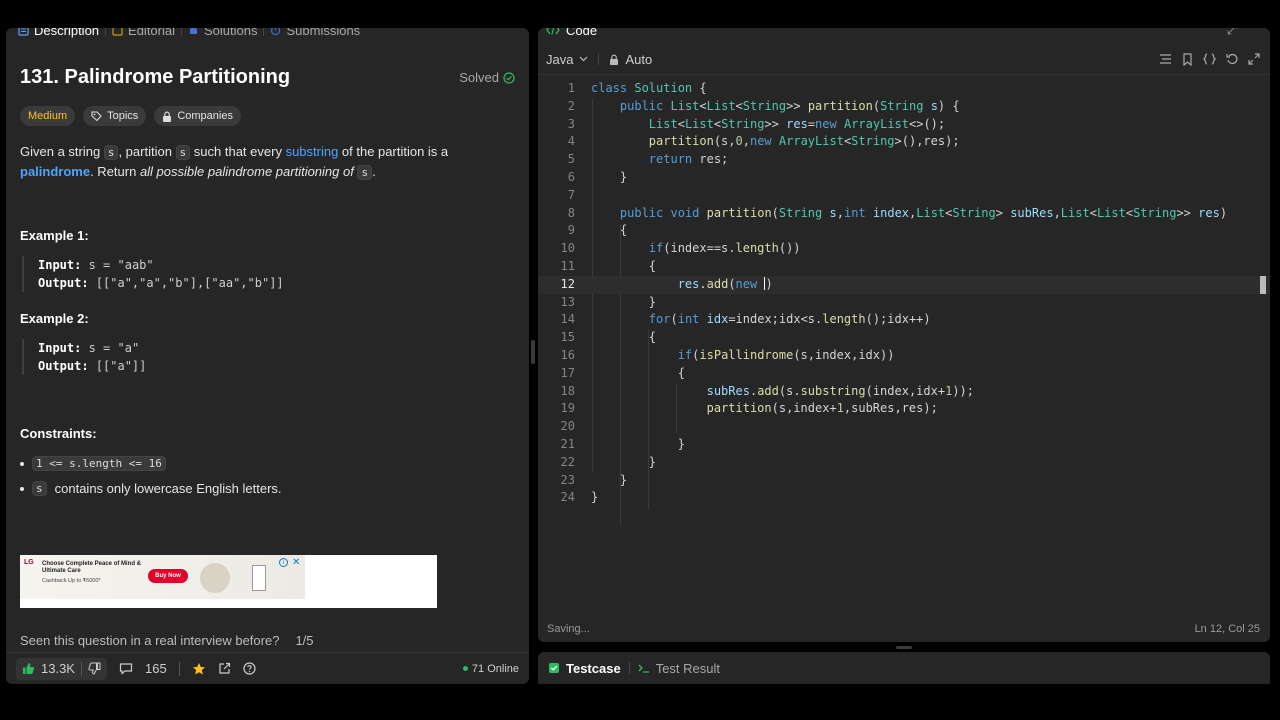 The image size is (1280, 720). Describe the element at coordinates (1165, 59) in the screenshot. I see `format-icon` at that location.